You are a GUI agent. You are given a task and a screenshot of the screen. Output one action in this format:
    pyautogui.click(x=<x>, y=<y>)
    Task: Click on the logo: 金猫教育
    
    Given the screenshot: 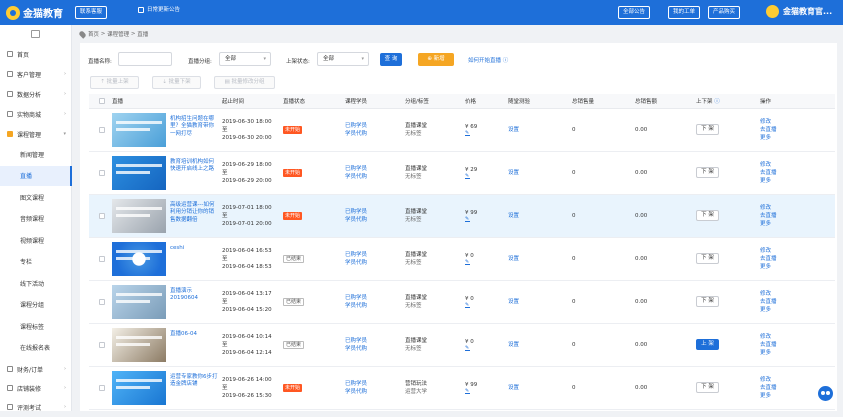 What is the action you would take?
    pyautogui.click(x=34, y=12)
    